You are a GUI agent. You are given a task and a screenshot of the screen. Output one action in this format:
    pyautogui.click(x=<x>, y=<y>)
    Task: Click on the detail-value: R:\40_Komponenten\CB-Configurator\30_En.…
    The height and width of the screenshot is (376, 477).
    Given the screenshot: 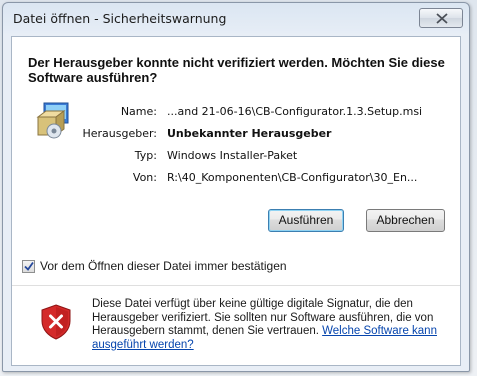 What is the action you would take?
    pyautogui.click(x=292, y=177)
    